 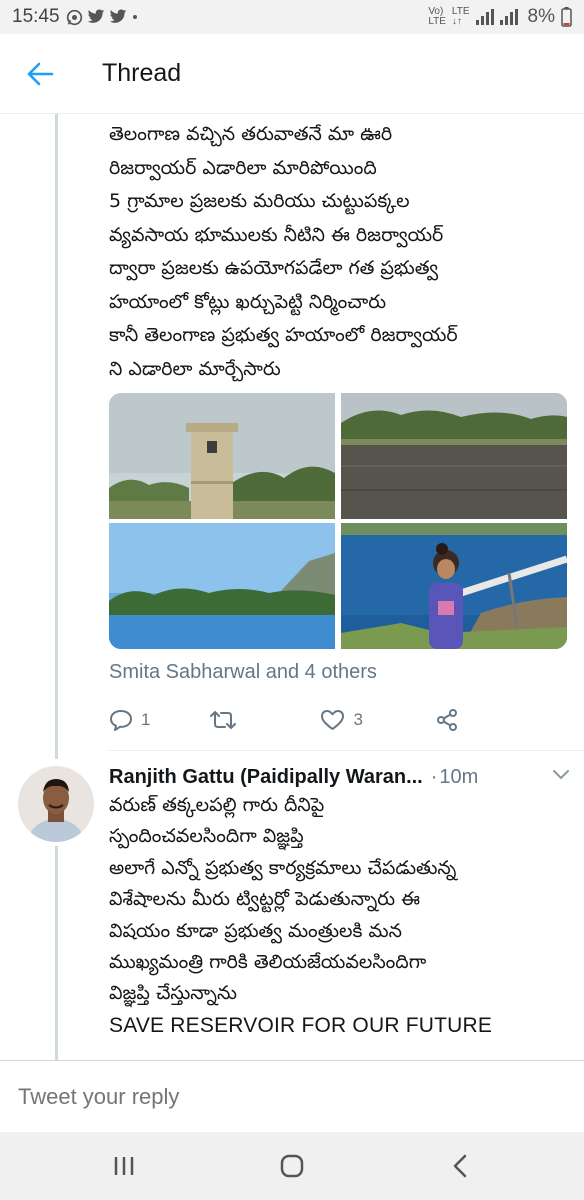 What do you see at coordinates (36, 16) in the screenshot?
I see `status-time: 15:45` at bounding box center [36, 16].